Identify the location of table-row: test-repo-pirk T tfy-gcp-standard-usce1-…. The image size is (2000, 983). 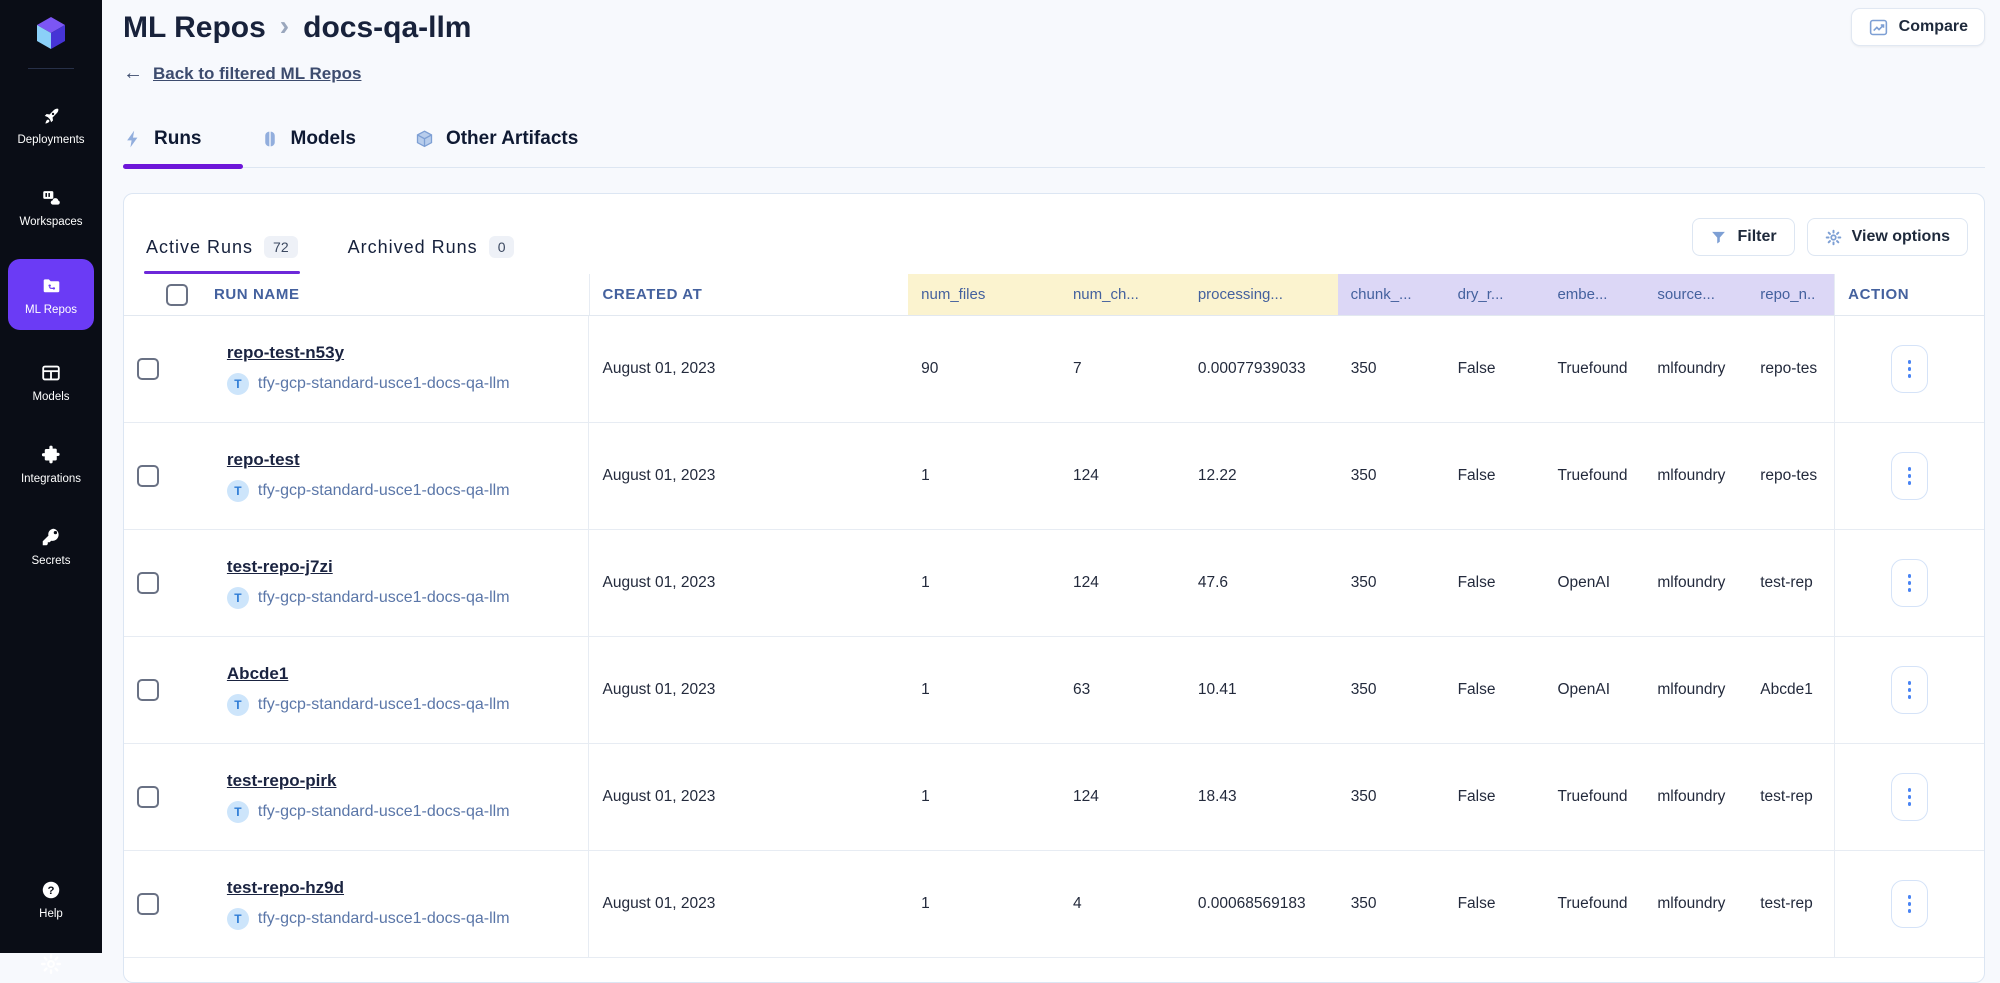
(1054, 797).